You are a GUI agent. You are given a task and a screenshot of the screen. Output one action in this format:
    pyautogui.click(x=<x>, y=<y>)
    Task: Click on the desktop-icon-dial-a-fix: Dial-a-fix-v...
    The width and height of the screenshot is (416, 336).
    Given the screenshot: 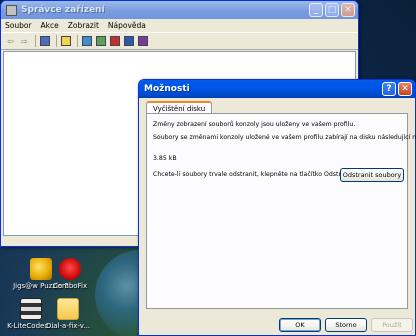 What is the action you would take?
    pyautogui.click(x=68, y=314)
    